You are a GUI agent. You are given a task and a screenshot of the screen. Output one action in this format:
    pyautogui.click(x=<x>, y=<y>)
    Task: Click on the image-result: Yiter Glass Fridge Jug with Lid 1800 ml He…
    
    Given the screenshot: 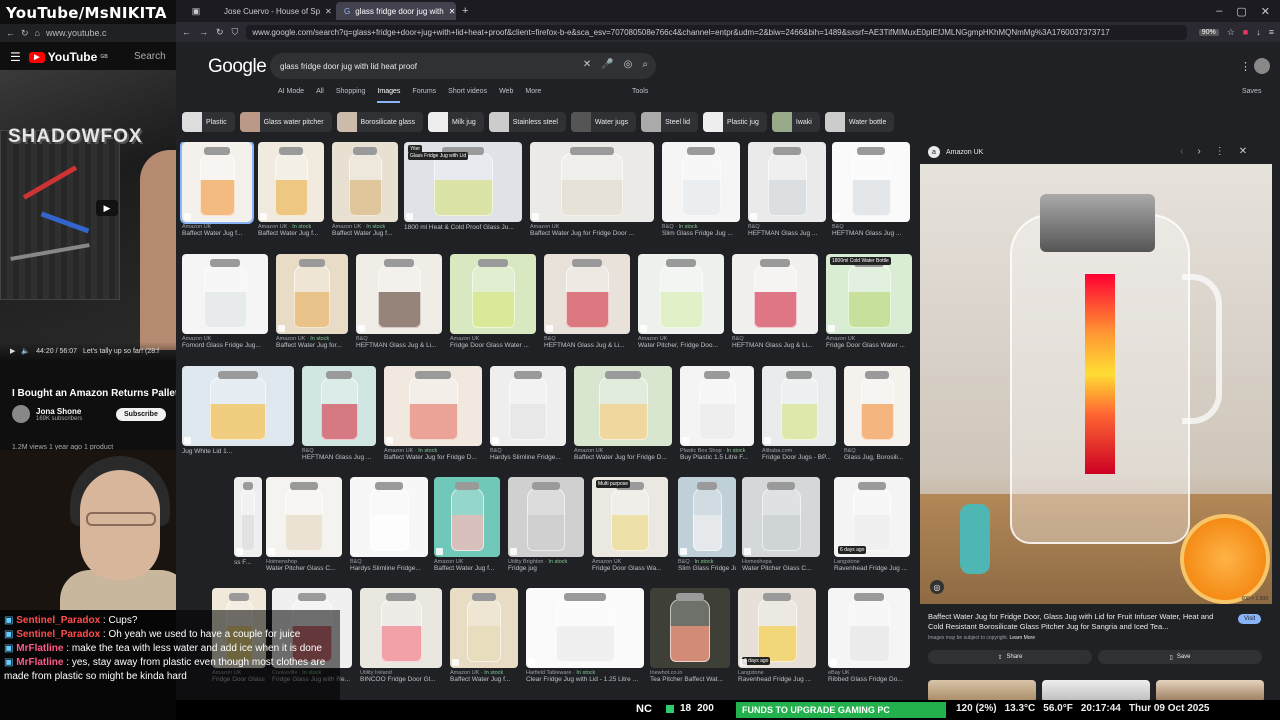 What is the action you would take?
    pyautogui.click(x=463, y=186)
    